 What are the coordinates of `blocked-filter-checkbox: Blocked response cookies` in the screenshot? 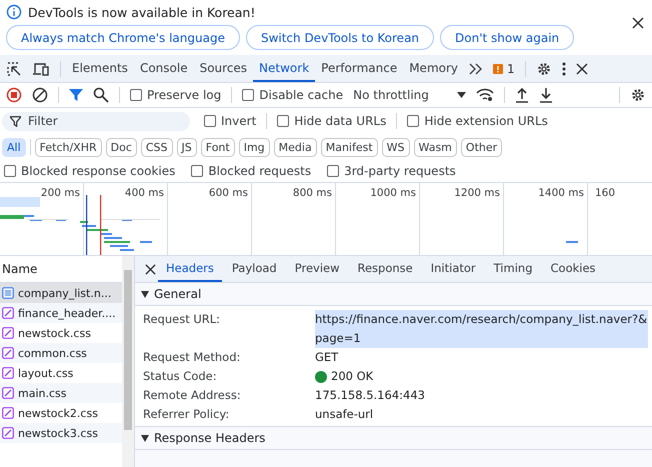 It's located at (90, 171).